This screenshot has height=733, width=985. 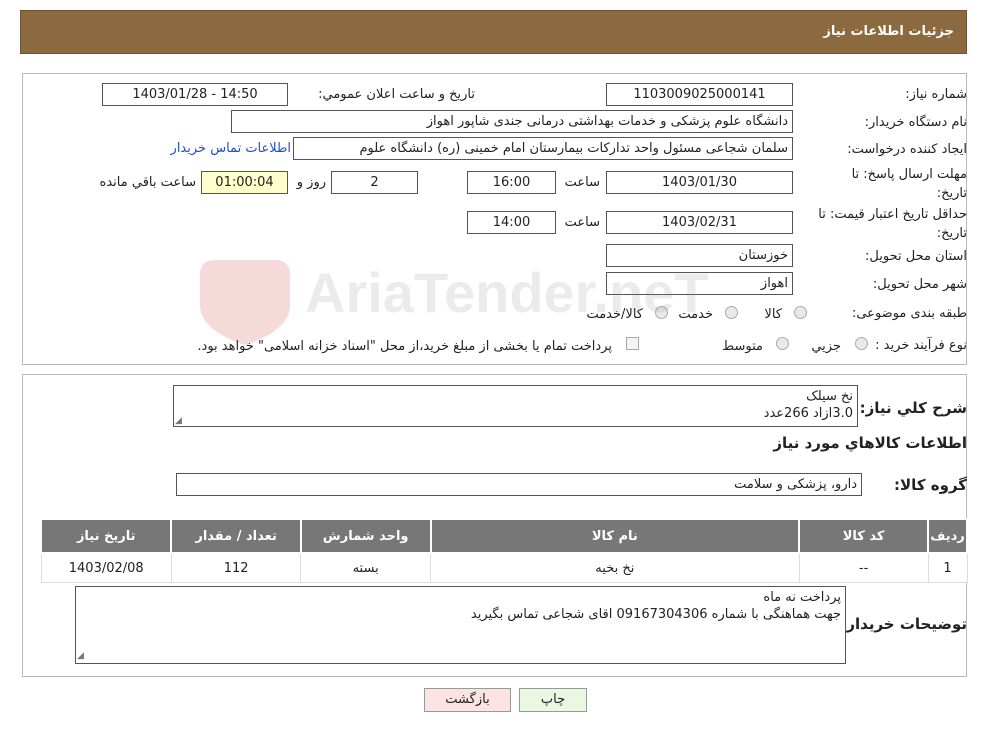 I want to click on col-code: كد كالا, so click(x=864, y=536).